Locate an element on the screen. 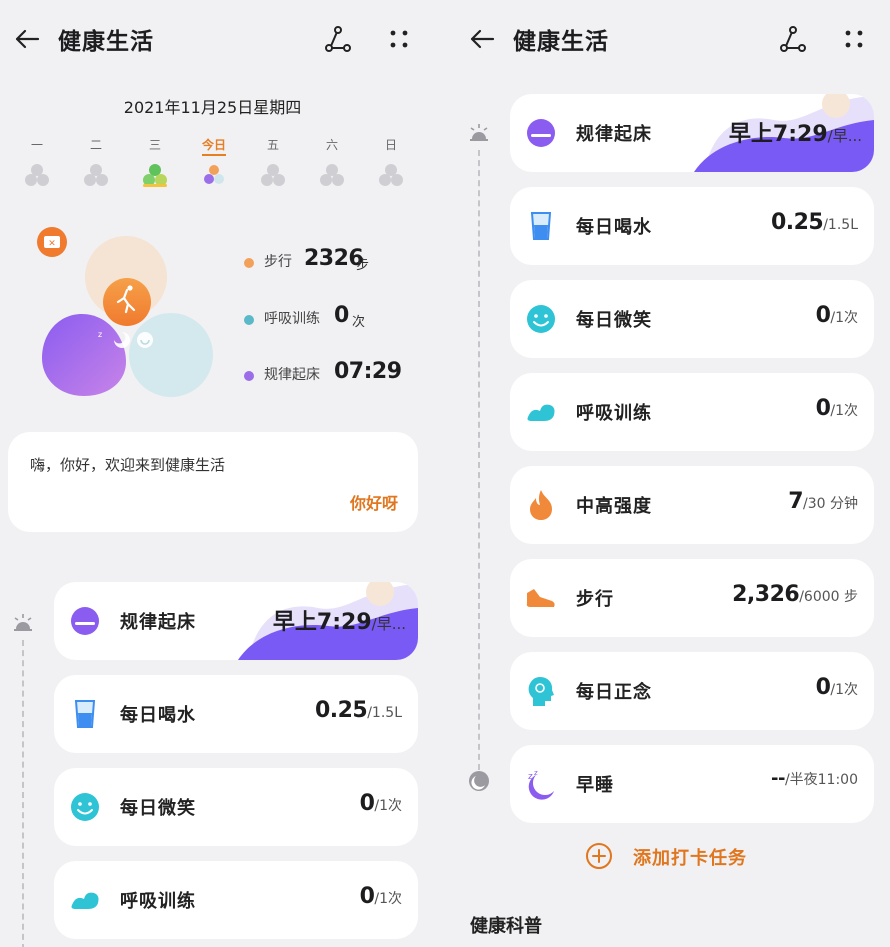 This screenshot has width=890, height=947. task-name: 中高强度 is located at coordinates (614, 506).